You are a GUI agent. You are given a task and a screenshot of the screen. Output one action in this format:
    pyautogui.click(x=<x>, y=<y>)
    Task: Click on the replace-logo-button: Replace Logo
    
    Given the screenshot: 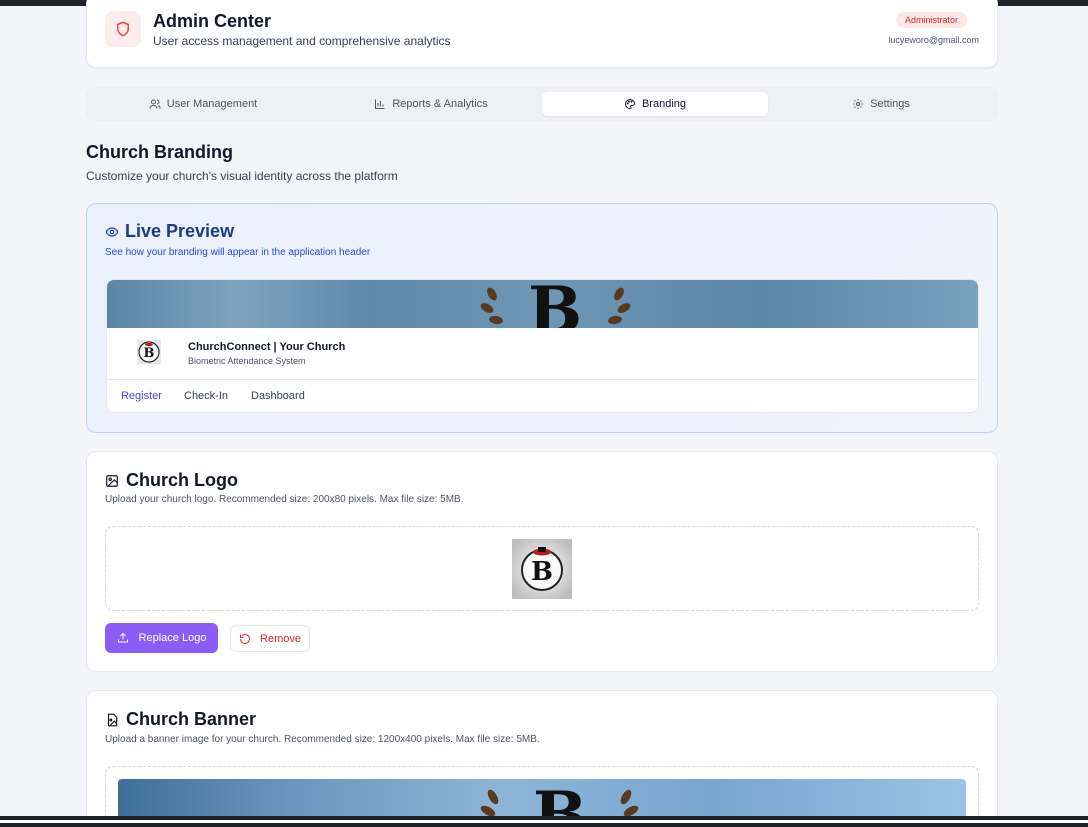 What is the action you would take?
    pyautogui.click(x=161, y=638)
    